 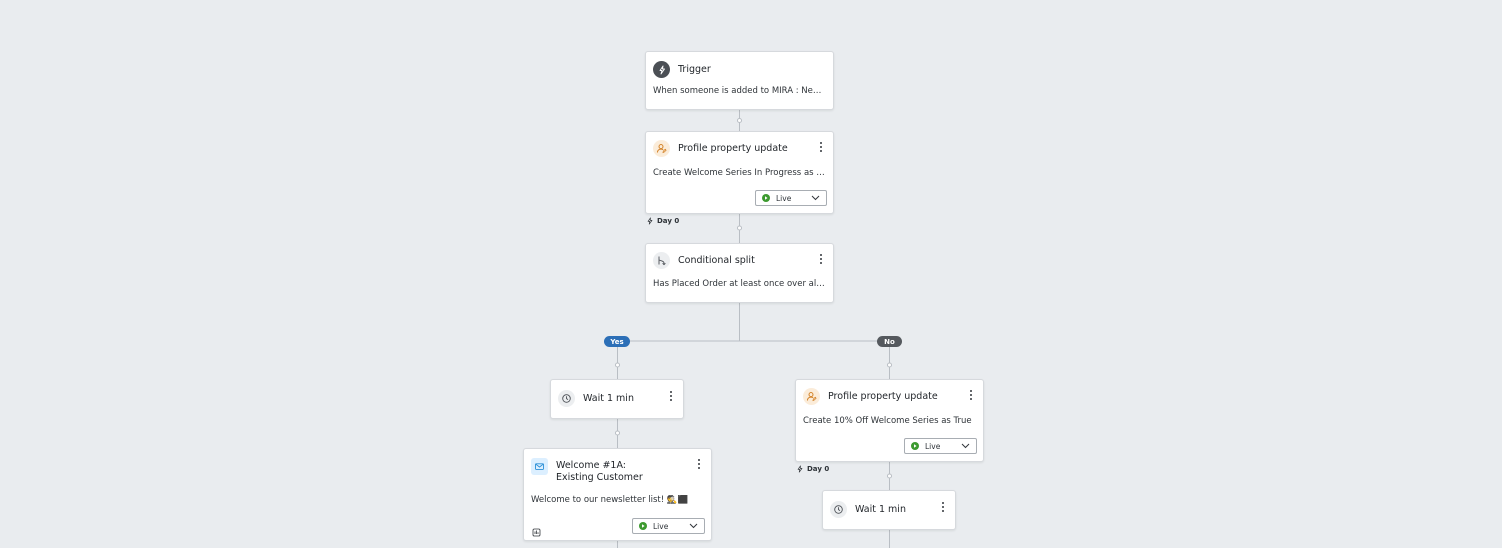 What do you see at coordinates (661, 69) in the screenshot?
I see `lightning-icon` at bounding box center [661, 69].